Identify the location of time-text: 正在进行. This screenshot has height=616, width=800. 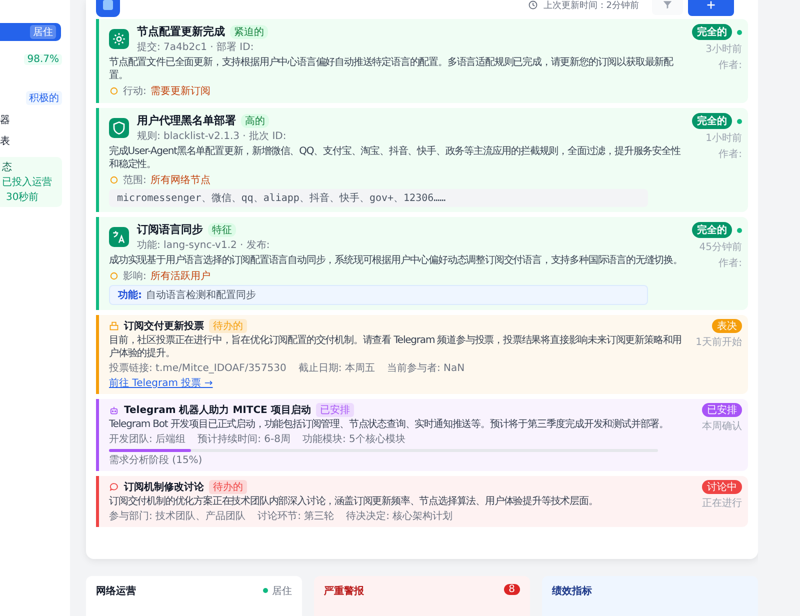
(722, 503).